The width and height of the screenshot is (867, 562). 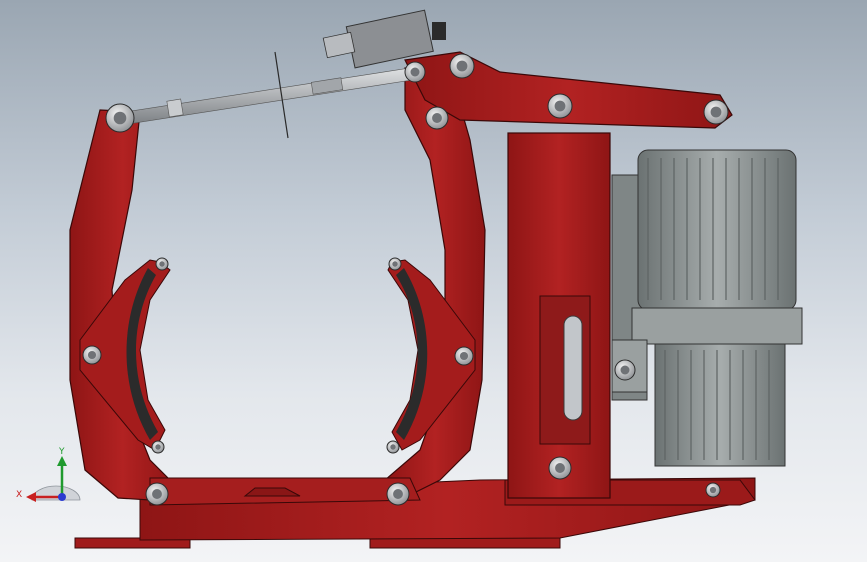 I want to click on y-axis-label: Y, so click(x=61, y=452).